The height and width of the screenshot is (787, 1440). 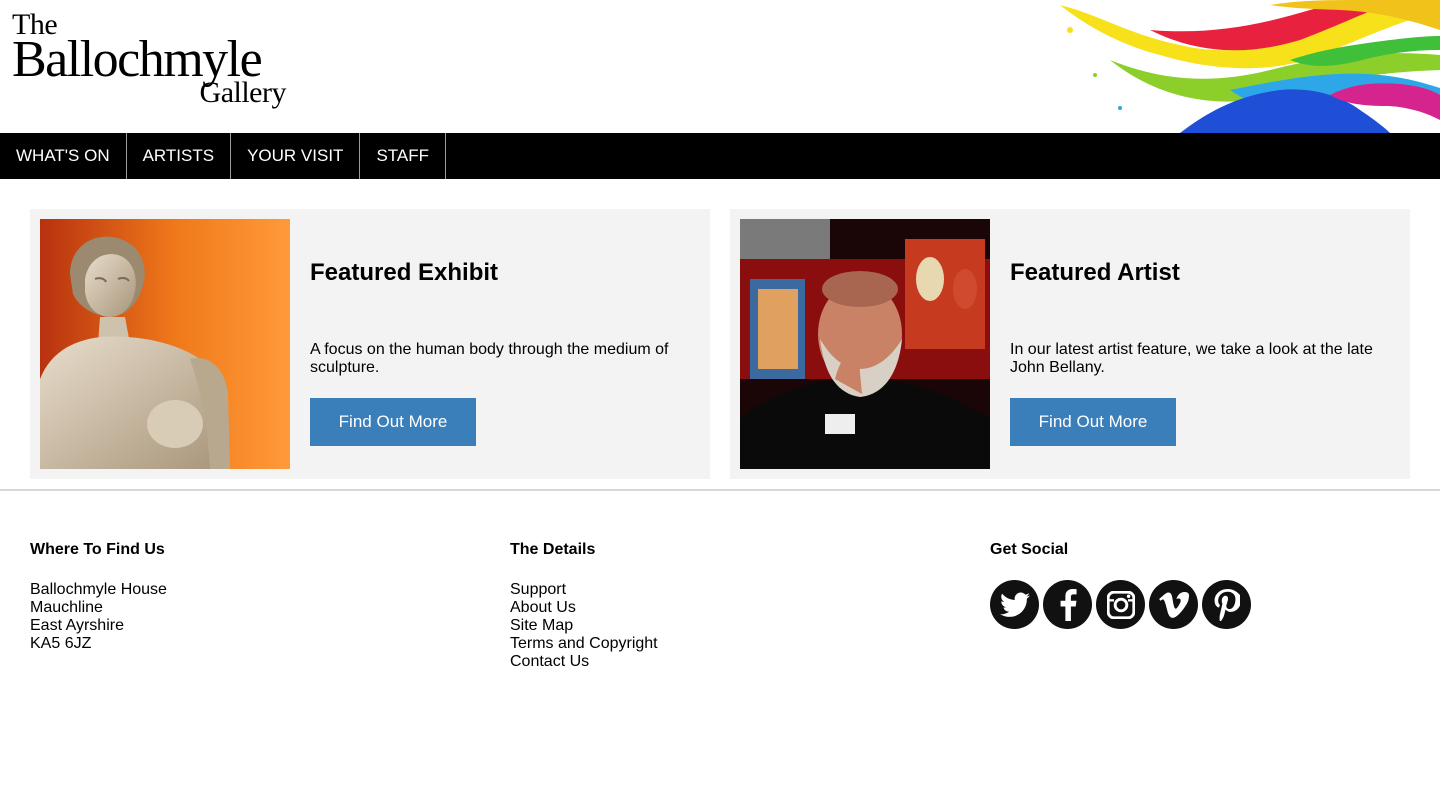 What do you see at coordinates (152, 59) in the screenshot?
I see `site-logo: The Ballochmyle Gallery` at bounding box center [152, 59].